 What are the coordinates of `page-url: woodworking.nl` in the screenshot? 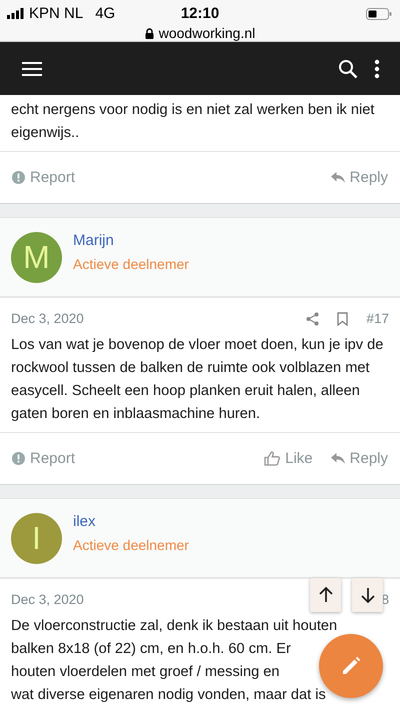 It's located at (207, 33).